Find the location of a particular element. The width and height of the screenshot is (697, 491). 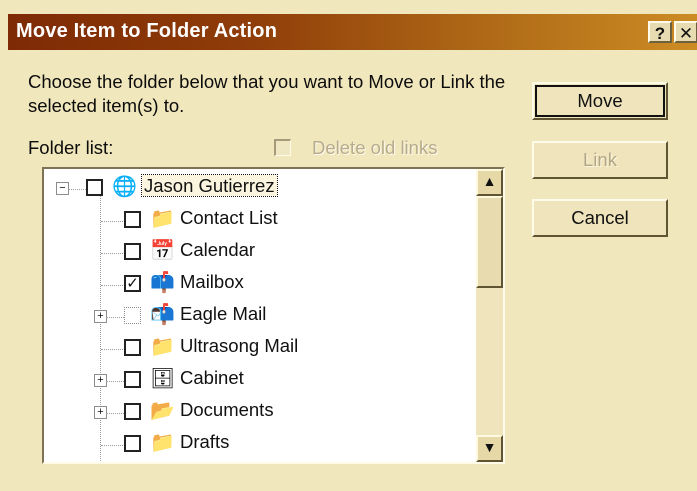

tree-label-drafts: Drafts is located at coordinates (205, 441).